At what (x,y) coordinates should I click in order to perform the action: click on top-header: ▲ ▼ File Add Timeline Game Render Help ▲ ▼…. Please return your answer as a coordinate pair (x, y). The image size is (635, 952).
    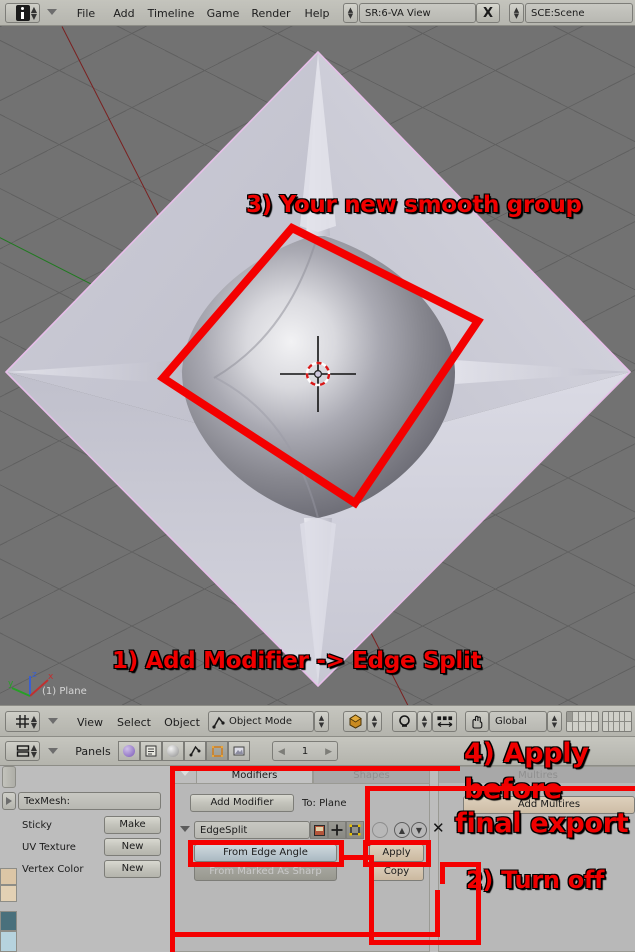
    Looking at the image, I should click on (317, 13).